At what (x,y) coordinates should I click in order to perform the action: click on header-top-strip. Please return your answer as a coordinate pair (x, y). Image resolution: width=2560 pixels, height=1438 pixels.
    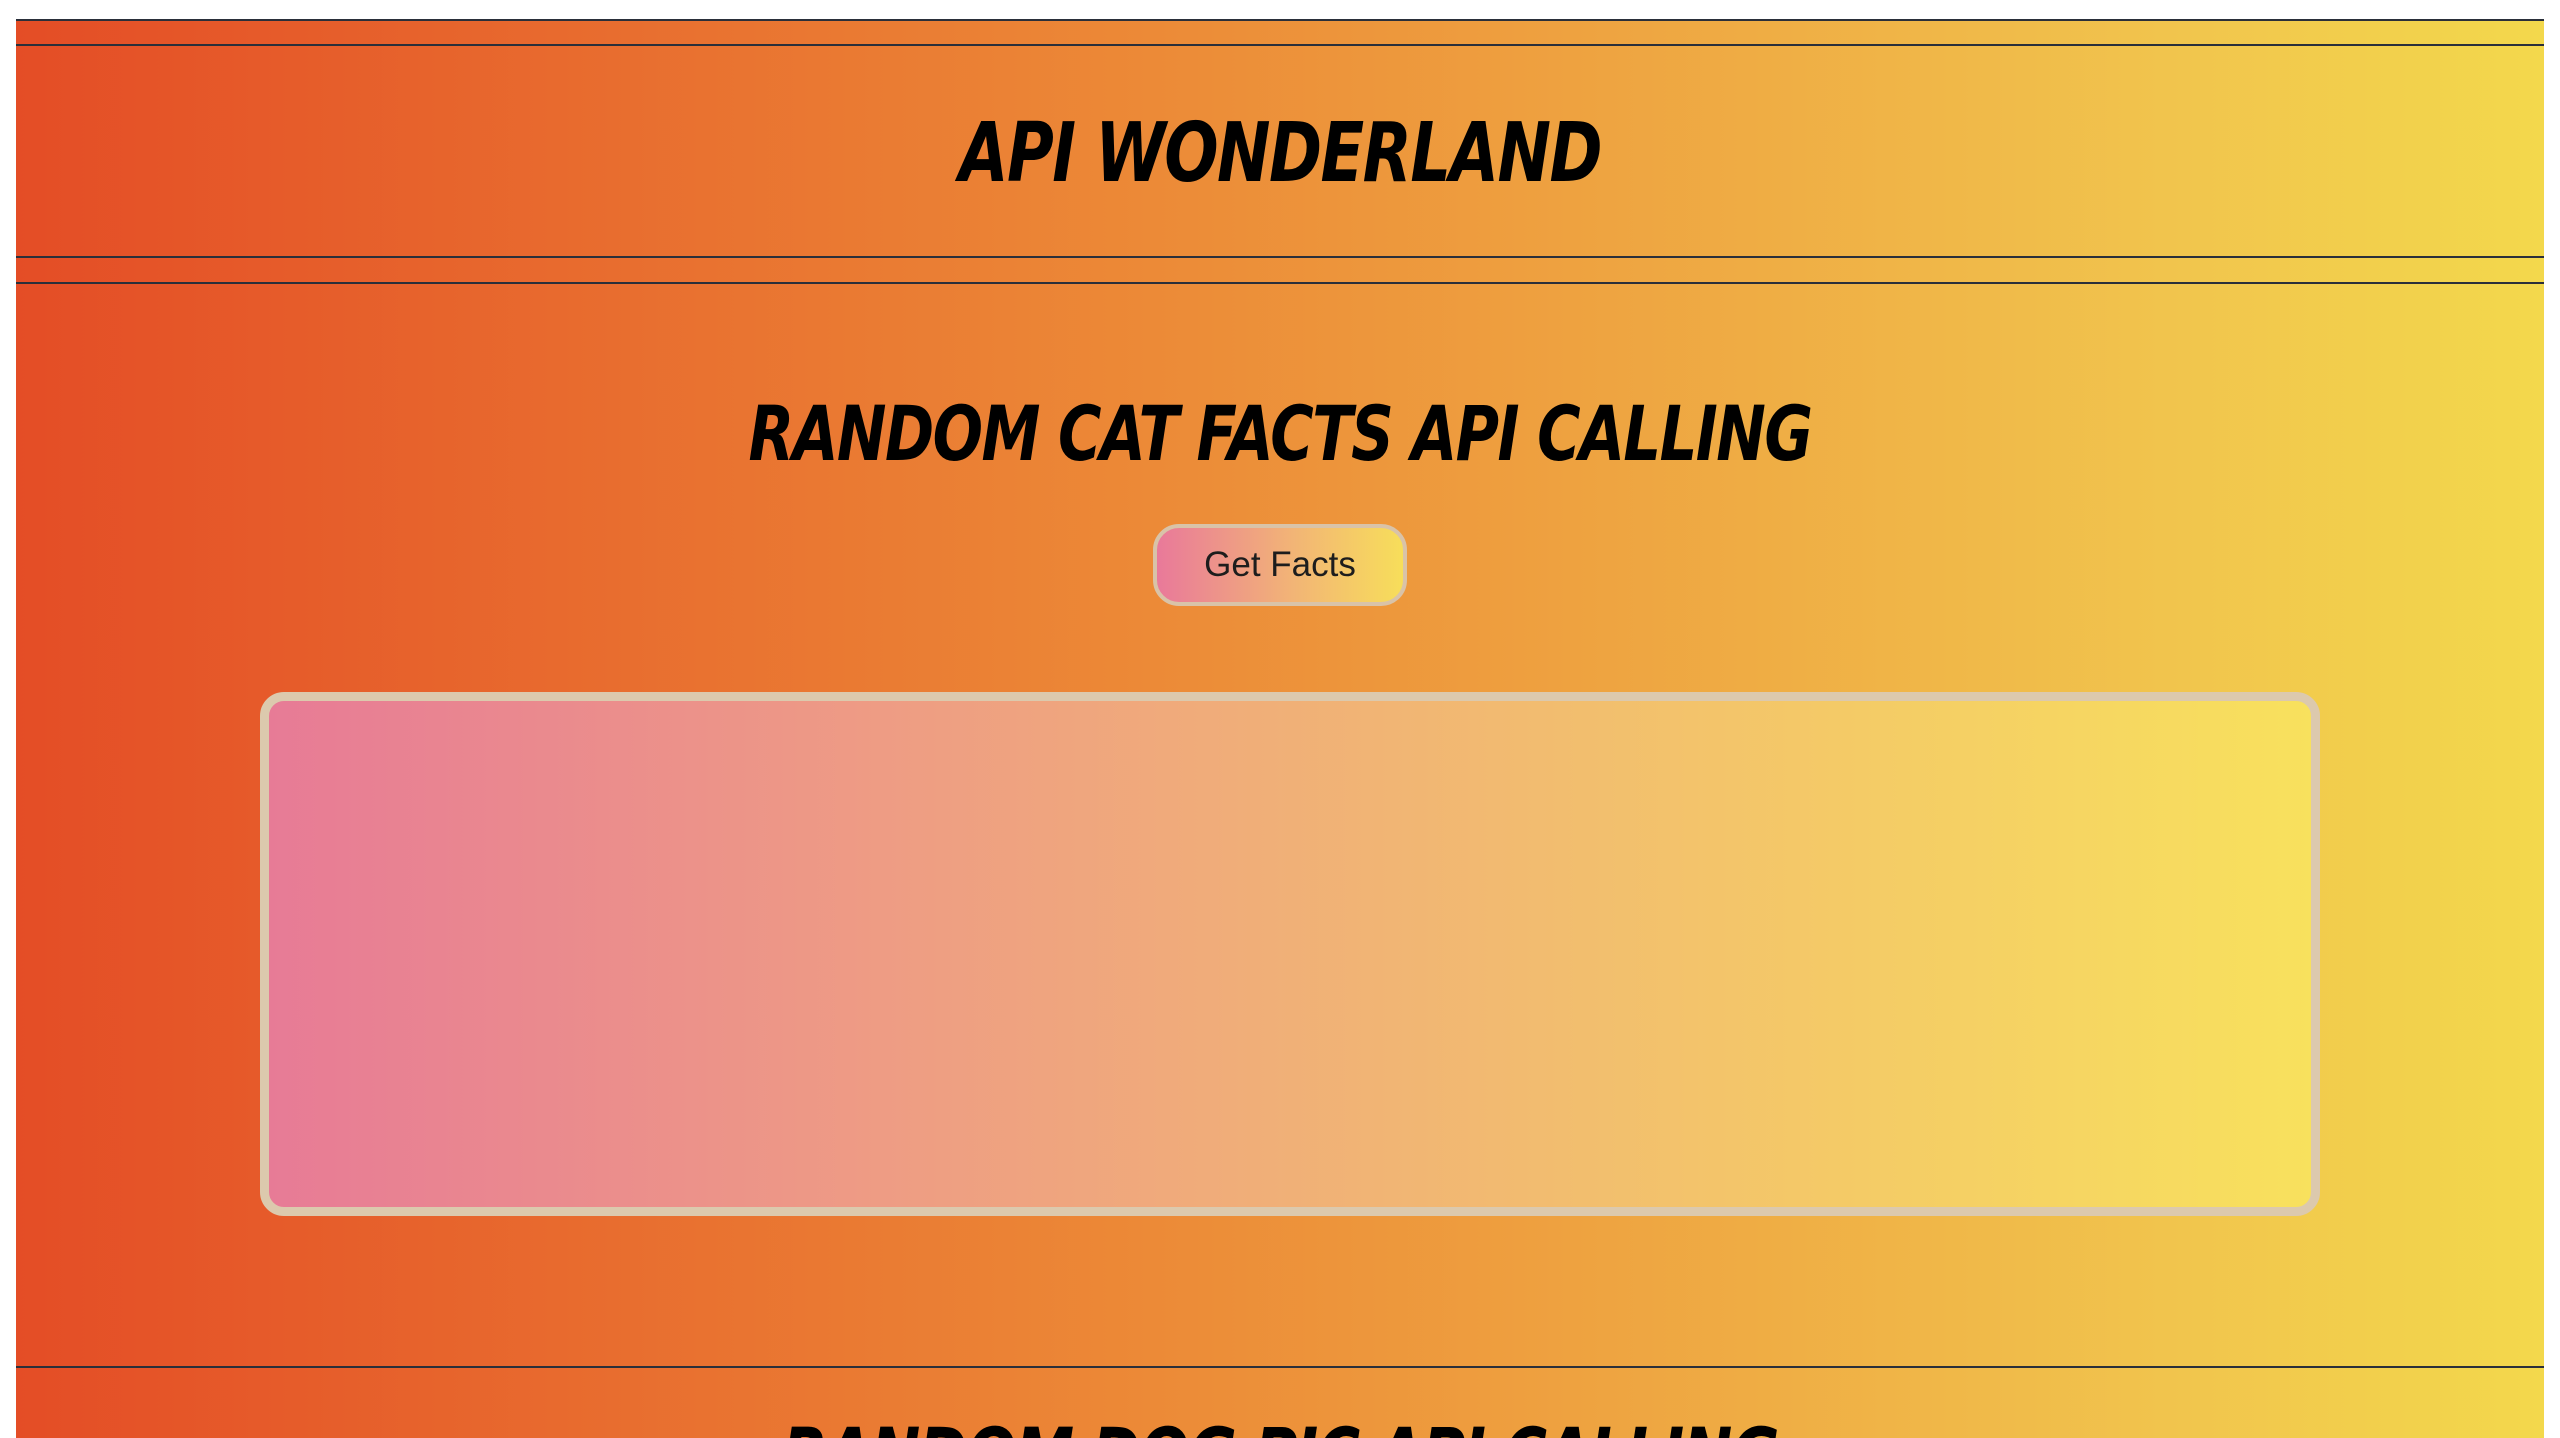
    Looking at the image, I should click on (1280, 32).